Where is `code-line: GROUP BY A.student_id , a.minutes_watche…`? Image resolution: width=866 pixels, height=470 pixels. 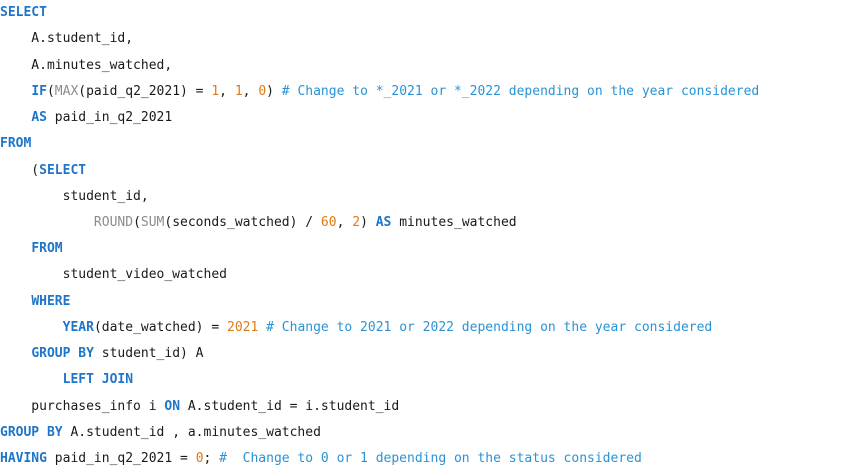 code-line: GROUP BY A.student_id , a.minutes_watche… is located at coordinates (160, 433).